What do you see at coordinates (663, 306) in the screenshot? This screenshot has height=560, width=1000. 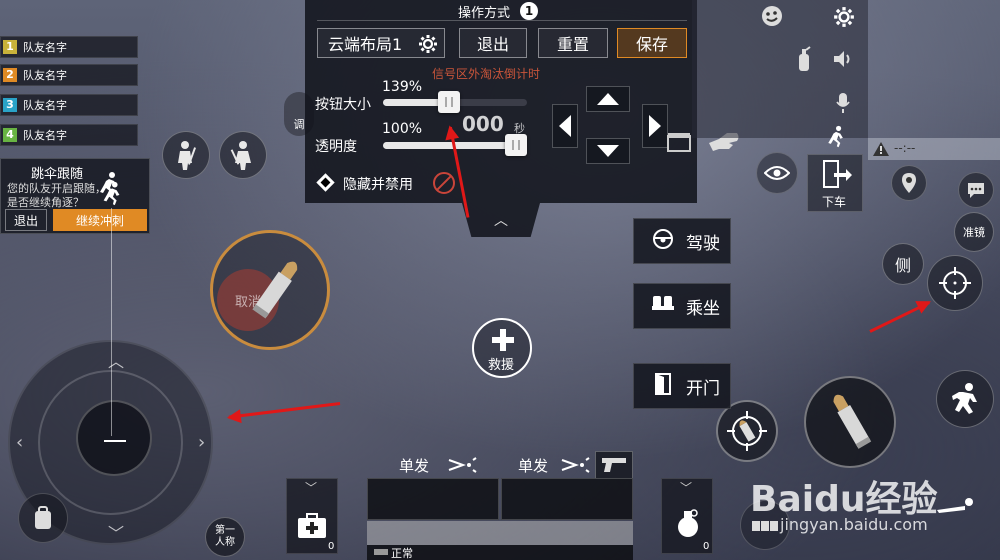 I see `seat-icon` at bounding box center [663, 306].